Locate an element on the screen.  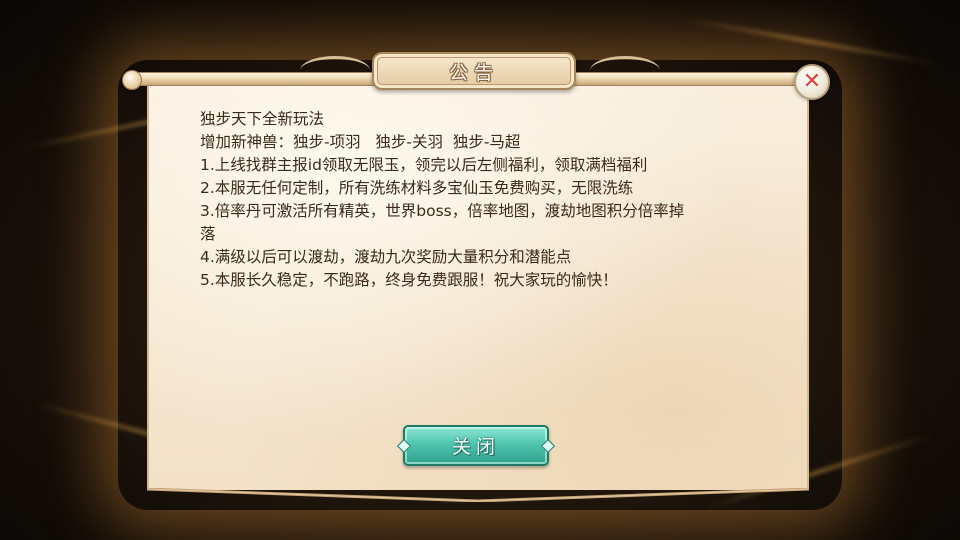
close-button-label: 关闭 is located at coordinates (475, 447).